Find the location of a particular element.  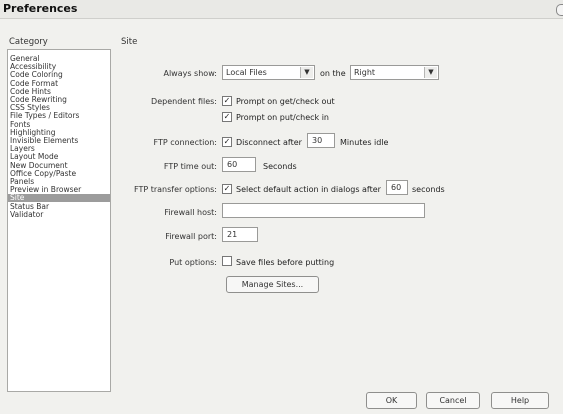

panel-header: Site is located at coordinates (129, 42).